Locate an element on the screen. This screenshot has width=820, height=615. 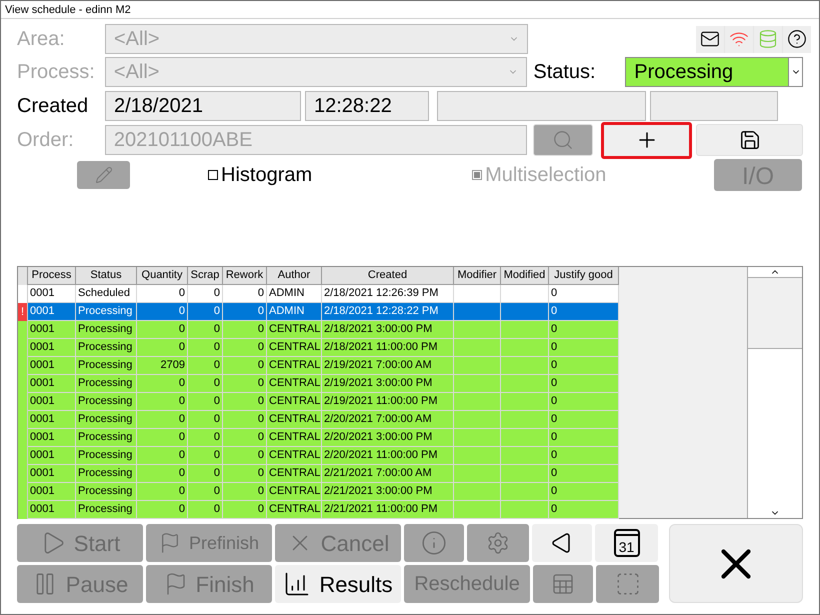
table-cell: 0001 is located at coordinates (52, 510).